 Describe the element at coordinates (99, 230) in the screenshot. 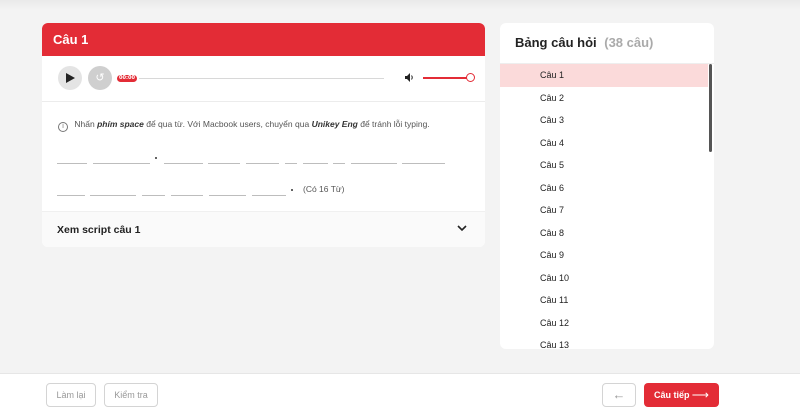

I see `script-label: Xem script câu 1` at that location.